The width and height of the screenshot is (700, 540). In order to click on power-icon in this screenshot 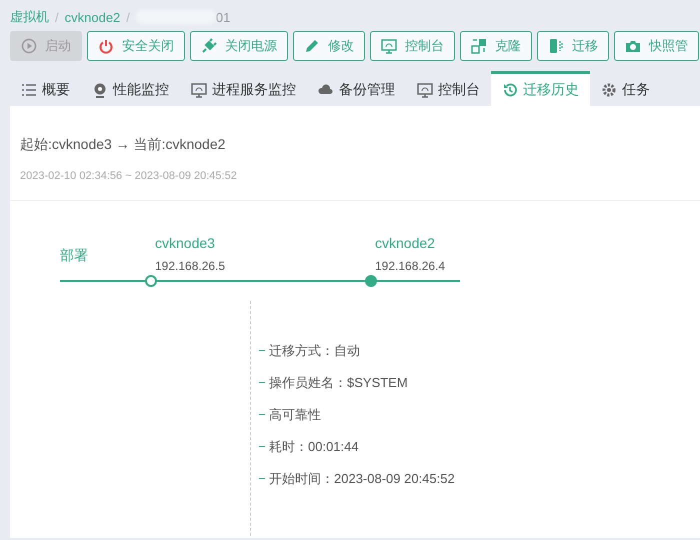, I will do `click(106, 46)`.